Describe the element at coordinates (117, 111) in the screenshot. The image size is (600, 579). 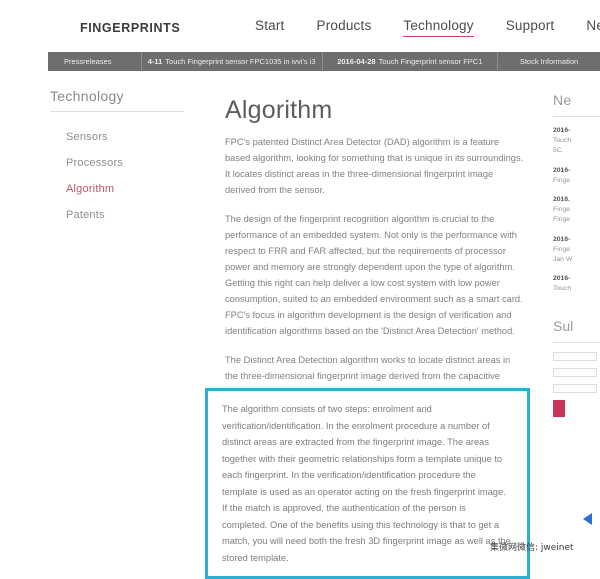
I see `sidebar-divider` at that location.